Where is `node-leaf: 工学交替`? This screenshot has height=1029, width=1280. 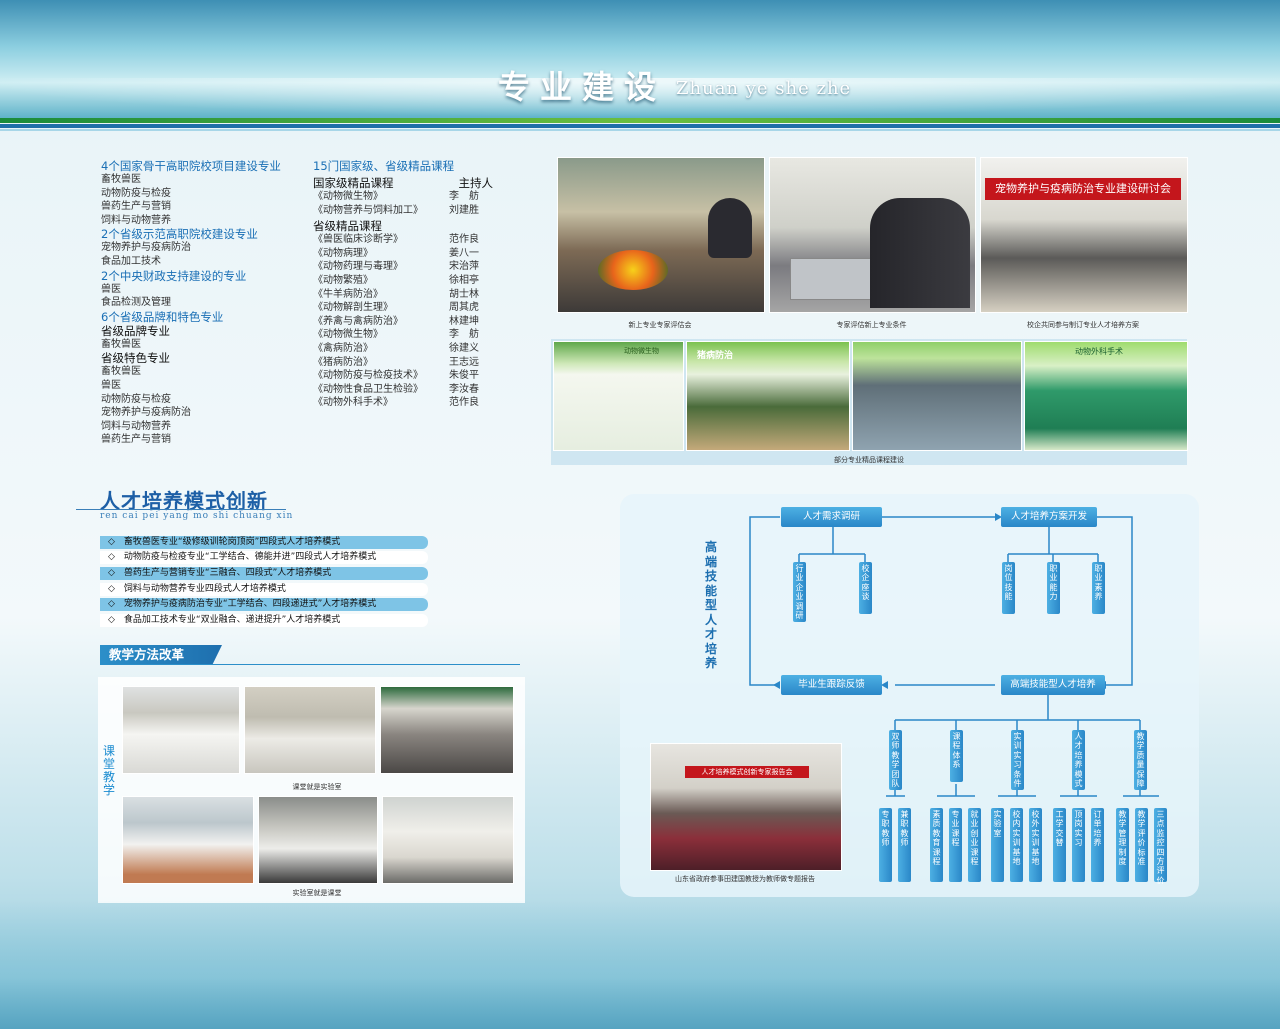
node-leaf: 工学交替 is located at coordinates (1059, 845).